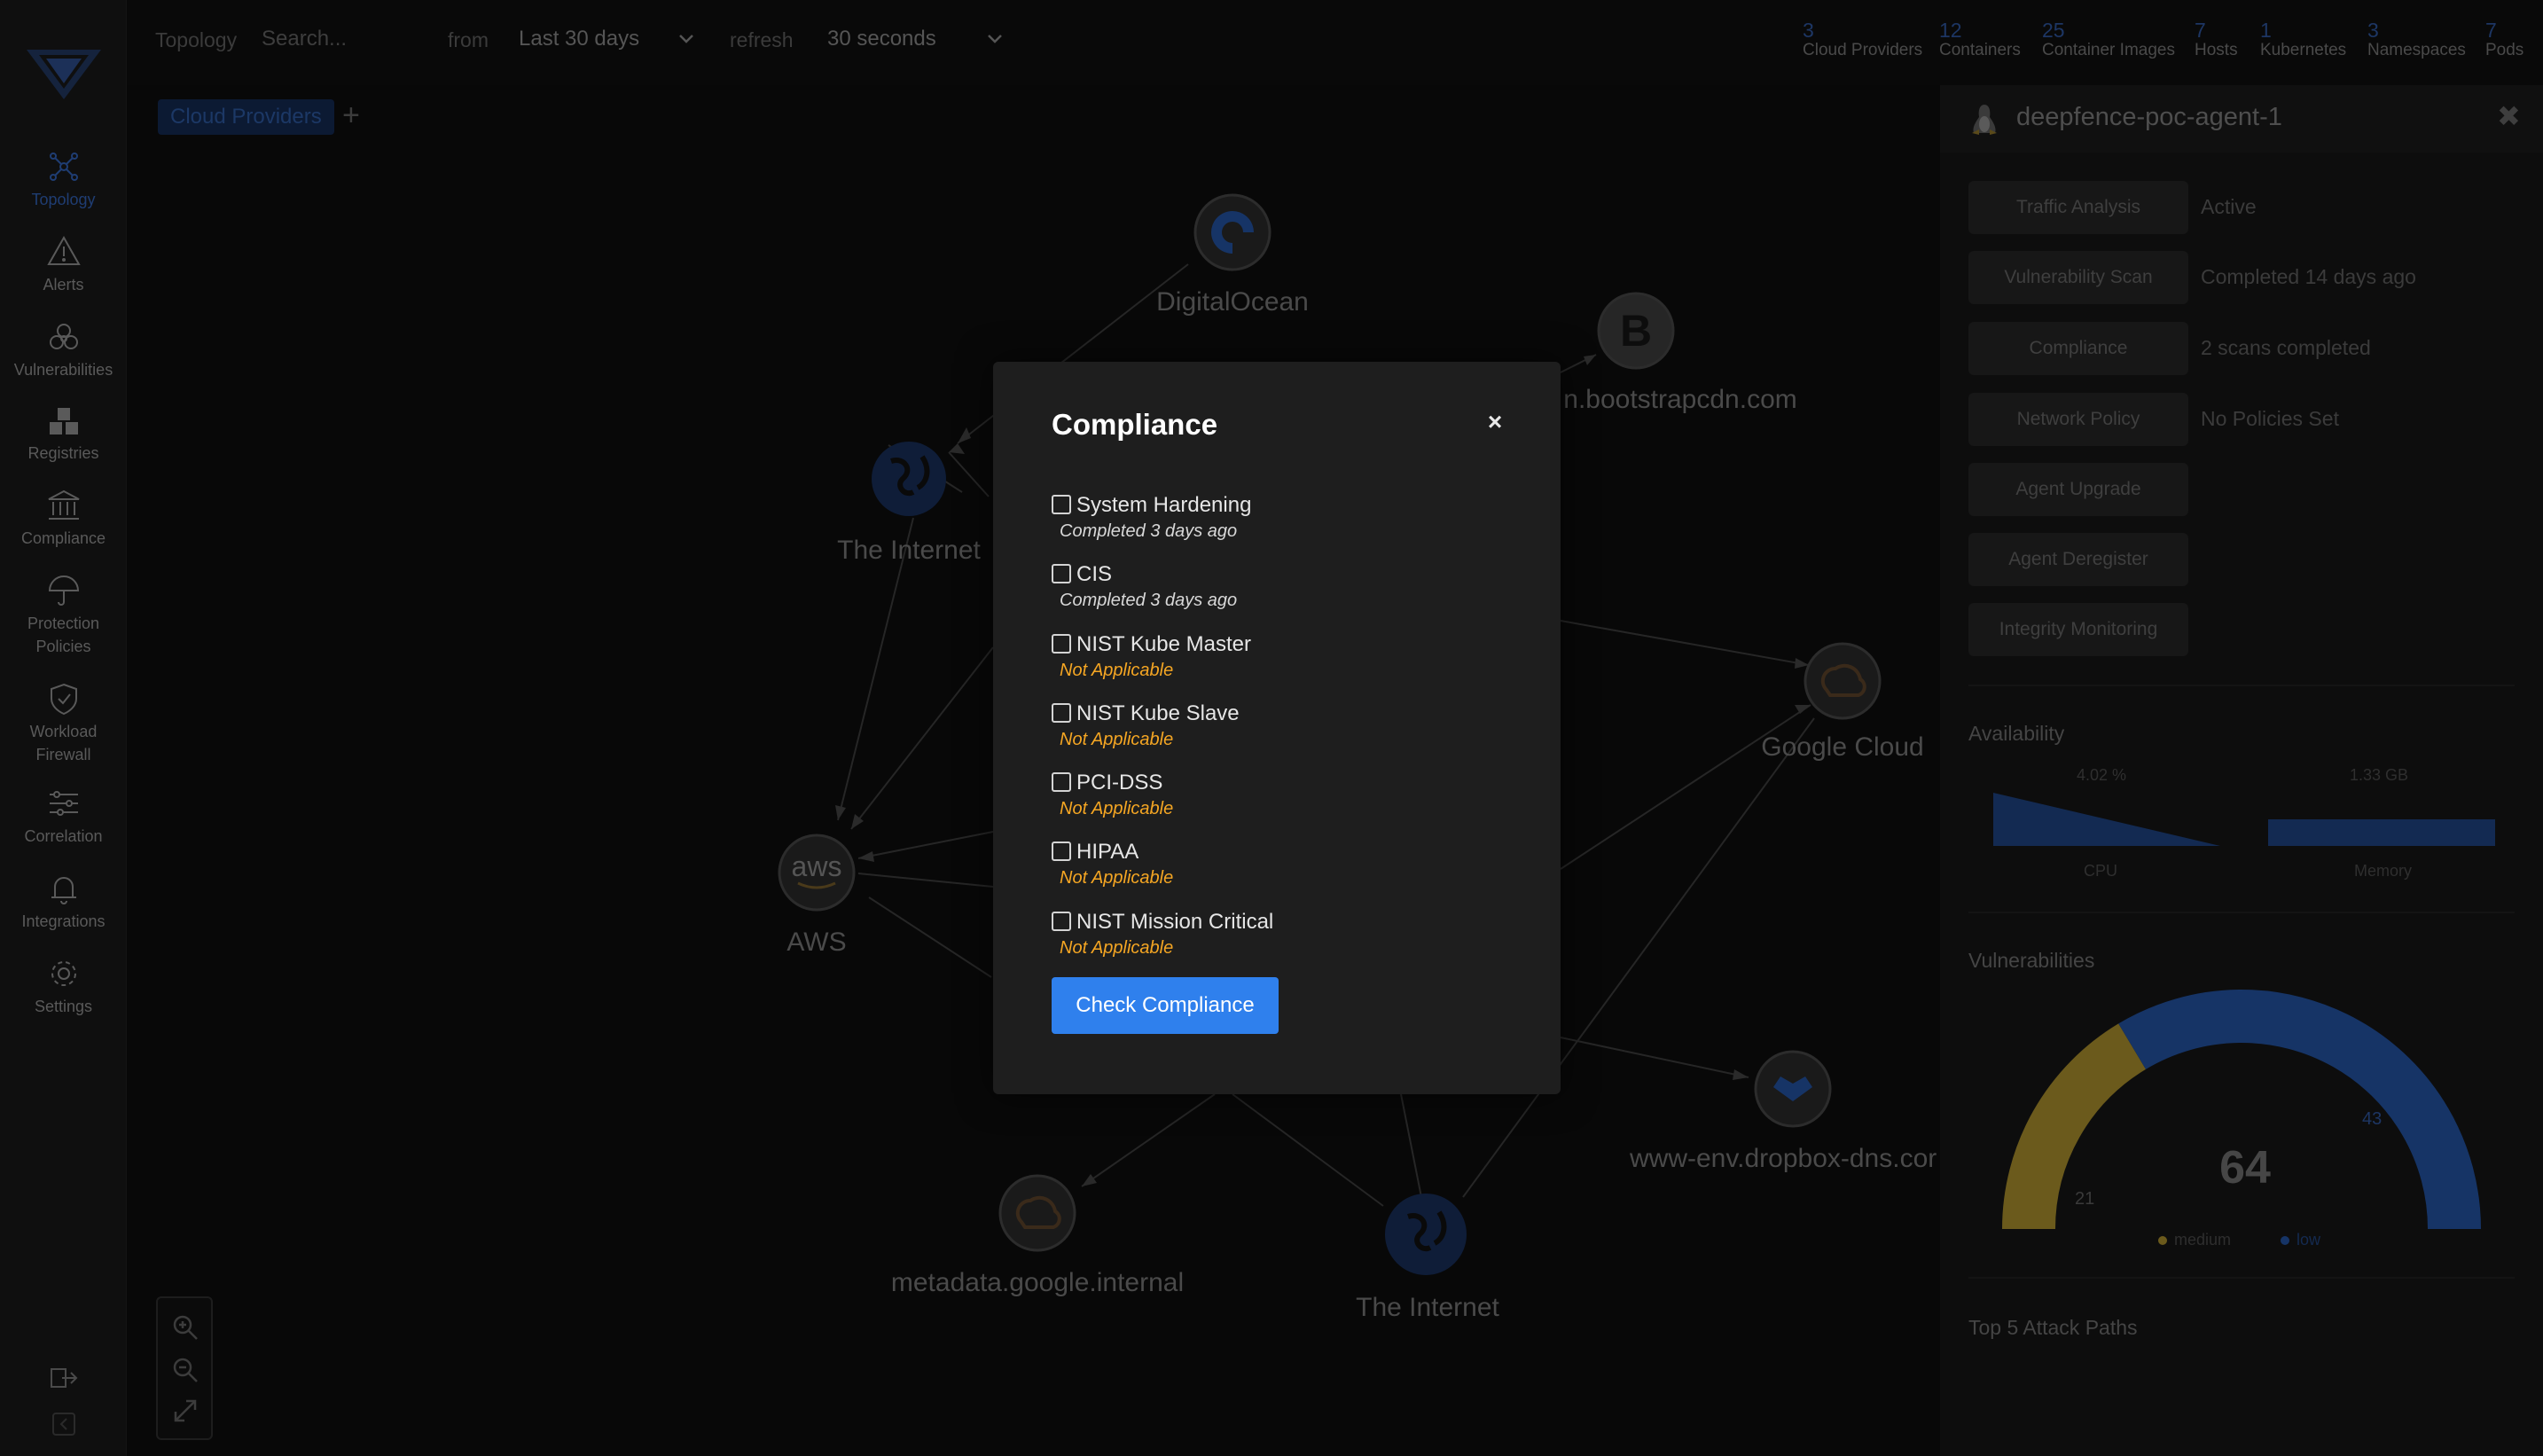 The image size is (2543, 1456). I want to click on fit-view-icon, so click(185, 1411).